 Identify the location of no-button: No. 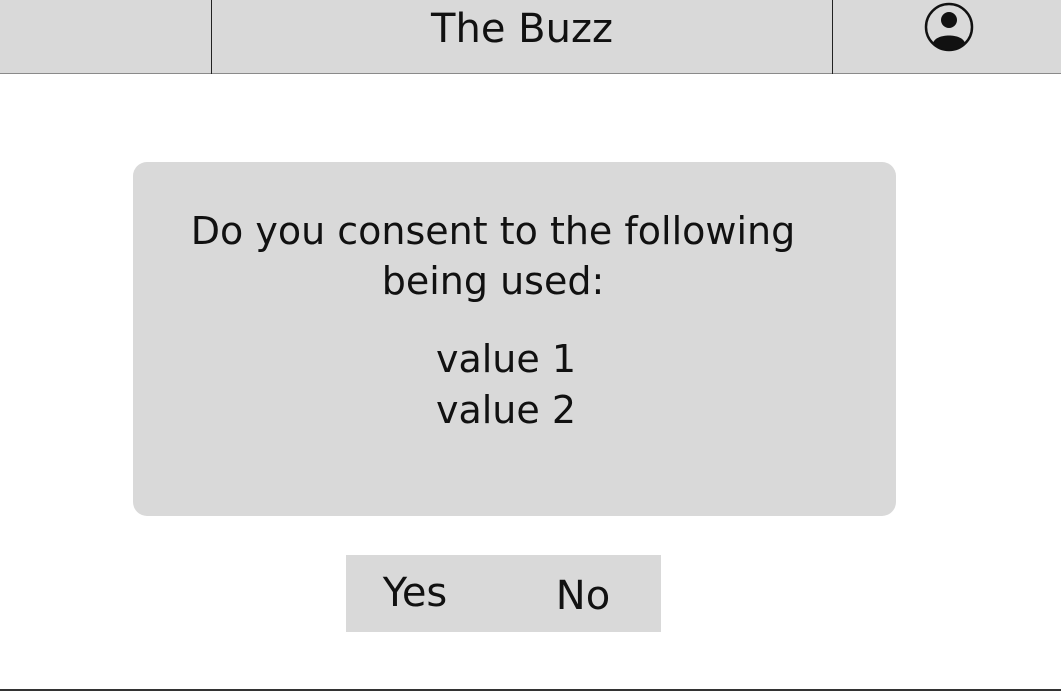
(583, 596).